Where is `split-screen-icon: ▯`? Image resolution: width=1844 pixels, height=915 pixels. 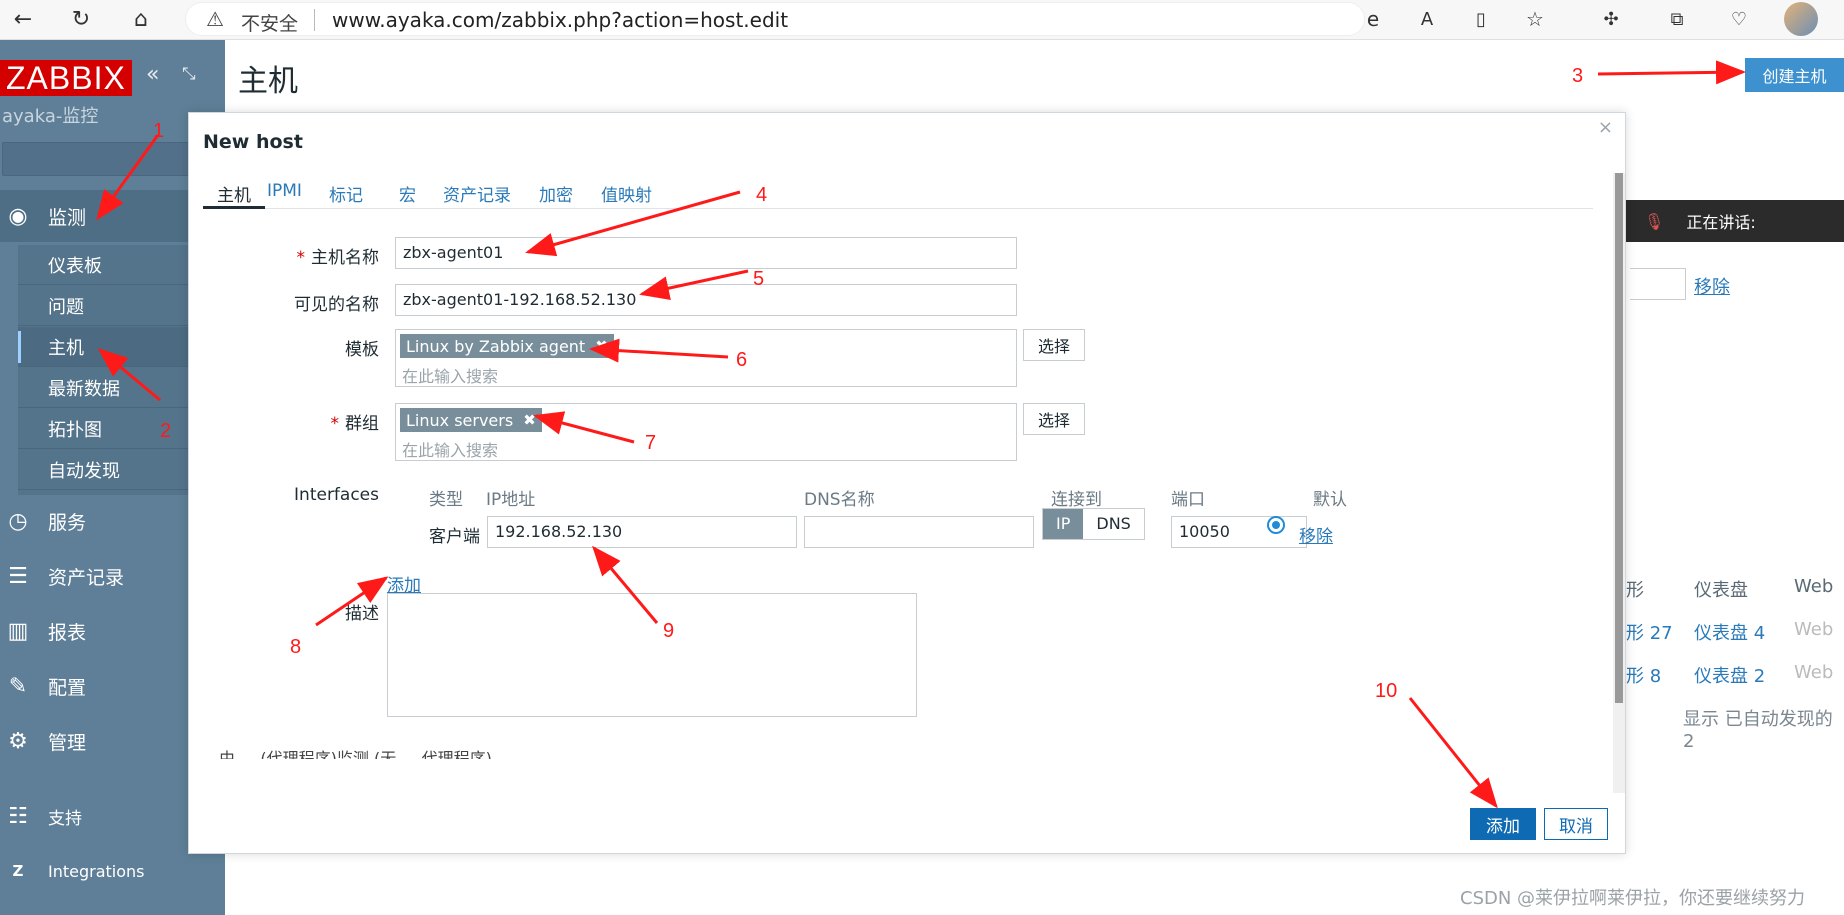 split-screen-icon: ▯ is located at coordinates (1481, 19).